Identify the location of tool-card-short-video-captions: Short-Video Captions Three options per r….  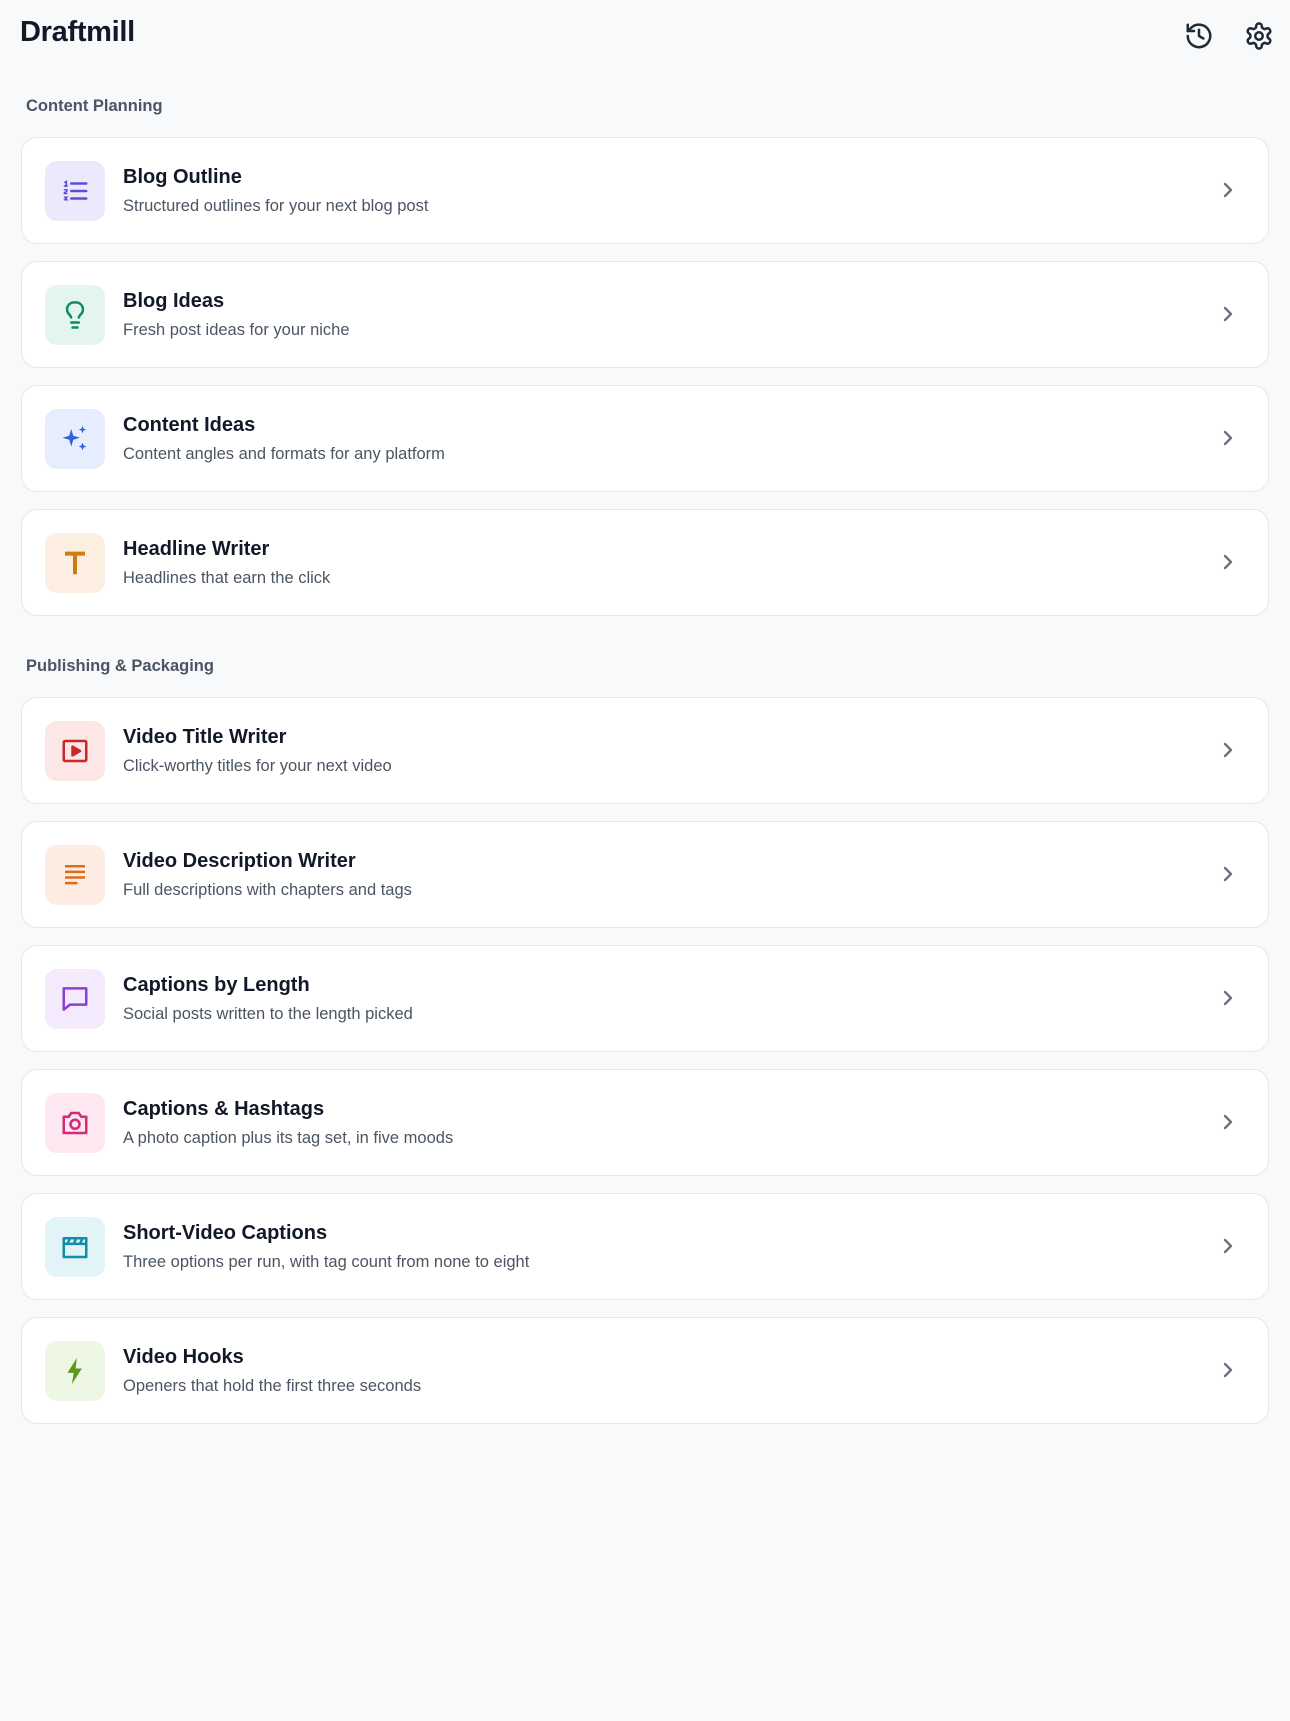
(645, 1246).